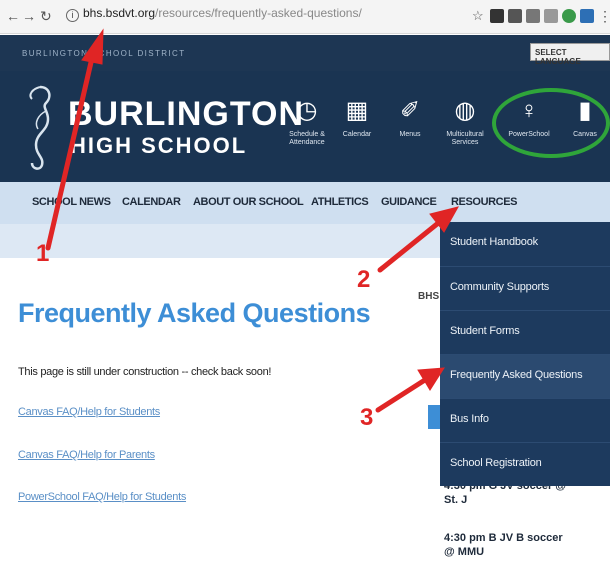  Describe the element at coordinates (367, 417) in the screenshot. I see `annotation-label-3: 3` at that location.